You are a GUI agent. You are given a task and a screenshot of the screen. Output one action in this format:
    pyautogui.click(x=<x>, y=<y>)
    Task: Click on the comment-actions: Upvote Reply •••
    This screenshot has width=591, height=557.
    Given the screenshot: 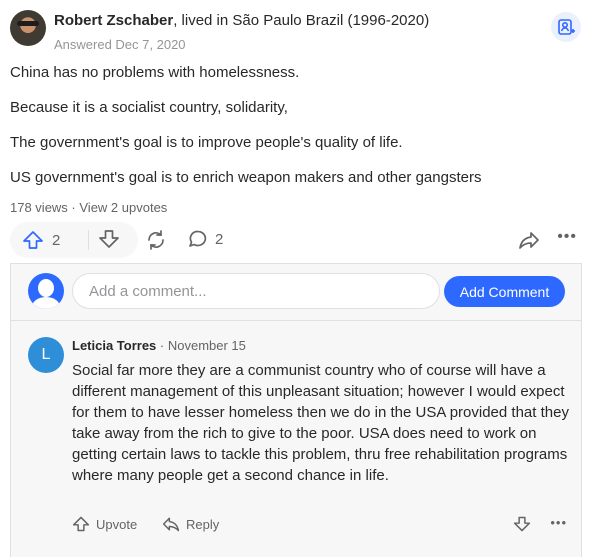 What is the action you would take?
    pyautogui.click(x=319, y=527)
    